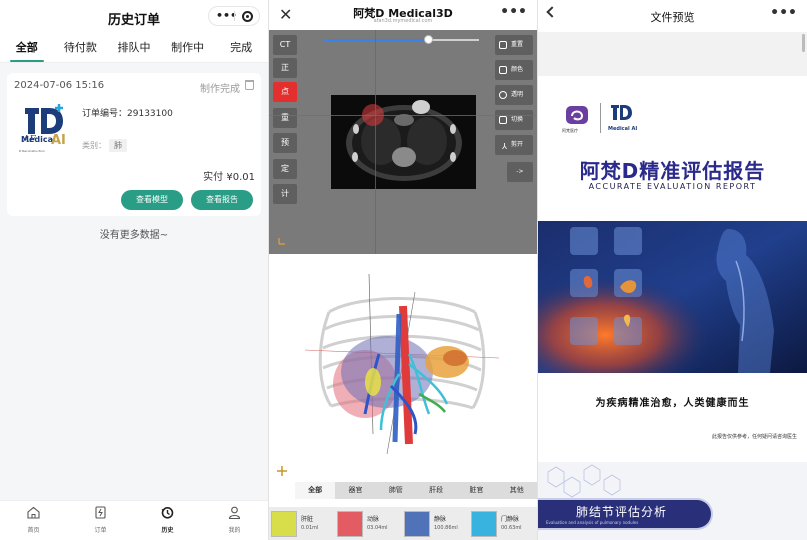 This screenshot has width=807, height=540. What do you see at coordinates (672, 186) in the screenshot?
I see `report-subtitle: ACCURATE EVALUATION REPORT` at bounding box center [672, 186].